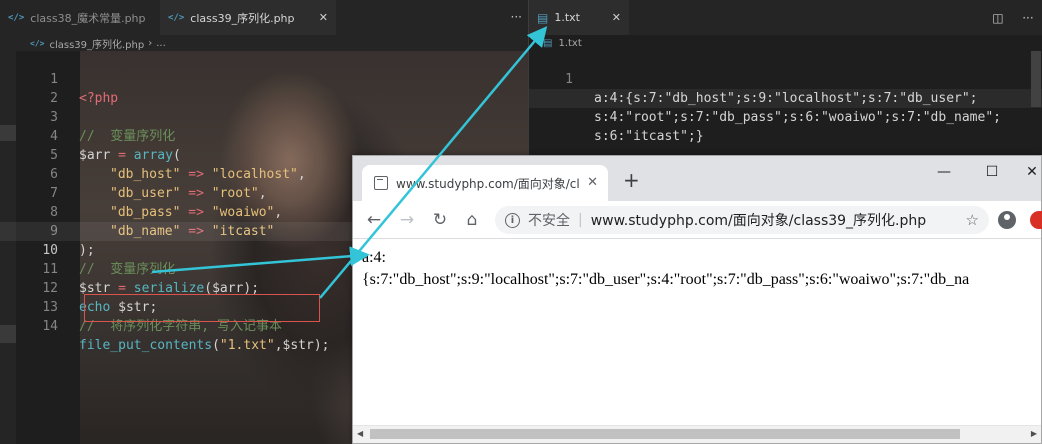 This screenshot has width=1042, height=444. I want to click on browser-tab: www.studyphp.com/面向对象/cl ✕, so click(485, 183).